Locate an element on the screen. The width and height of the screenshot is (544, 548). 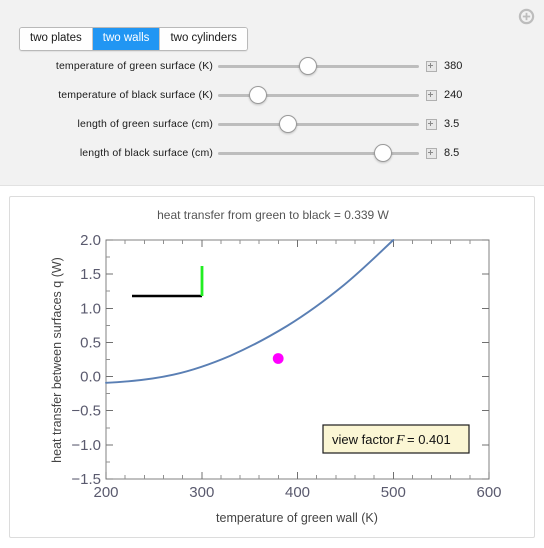
view-factor-label: view factor is located at coordinates (363, 439).